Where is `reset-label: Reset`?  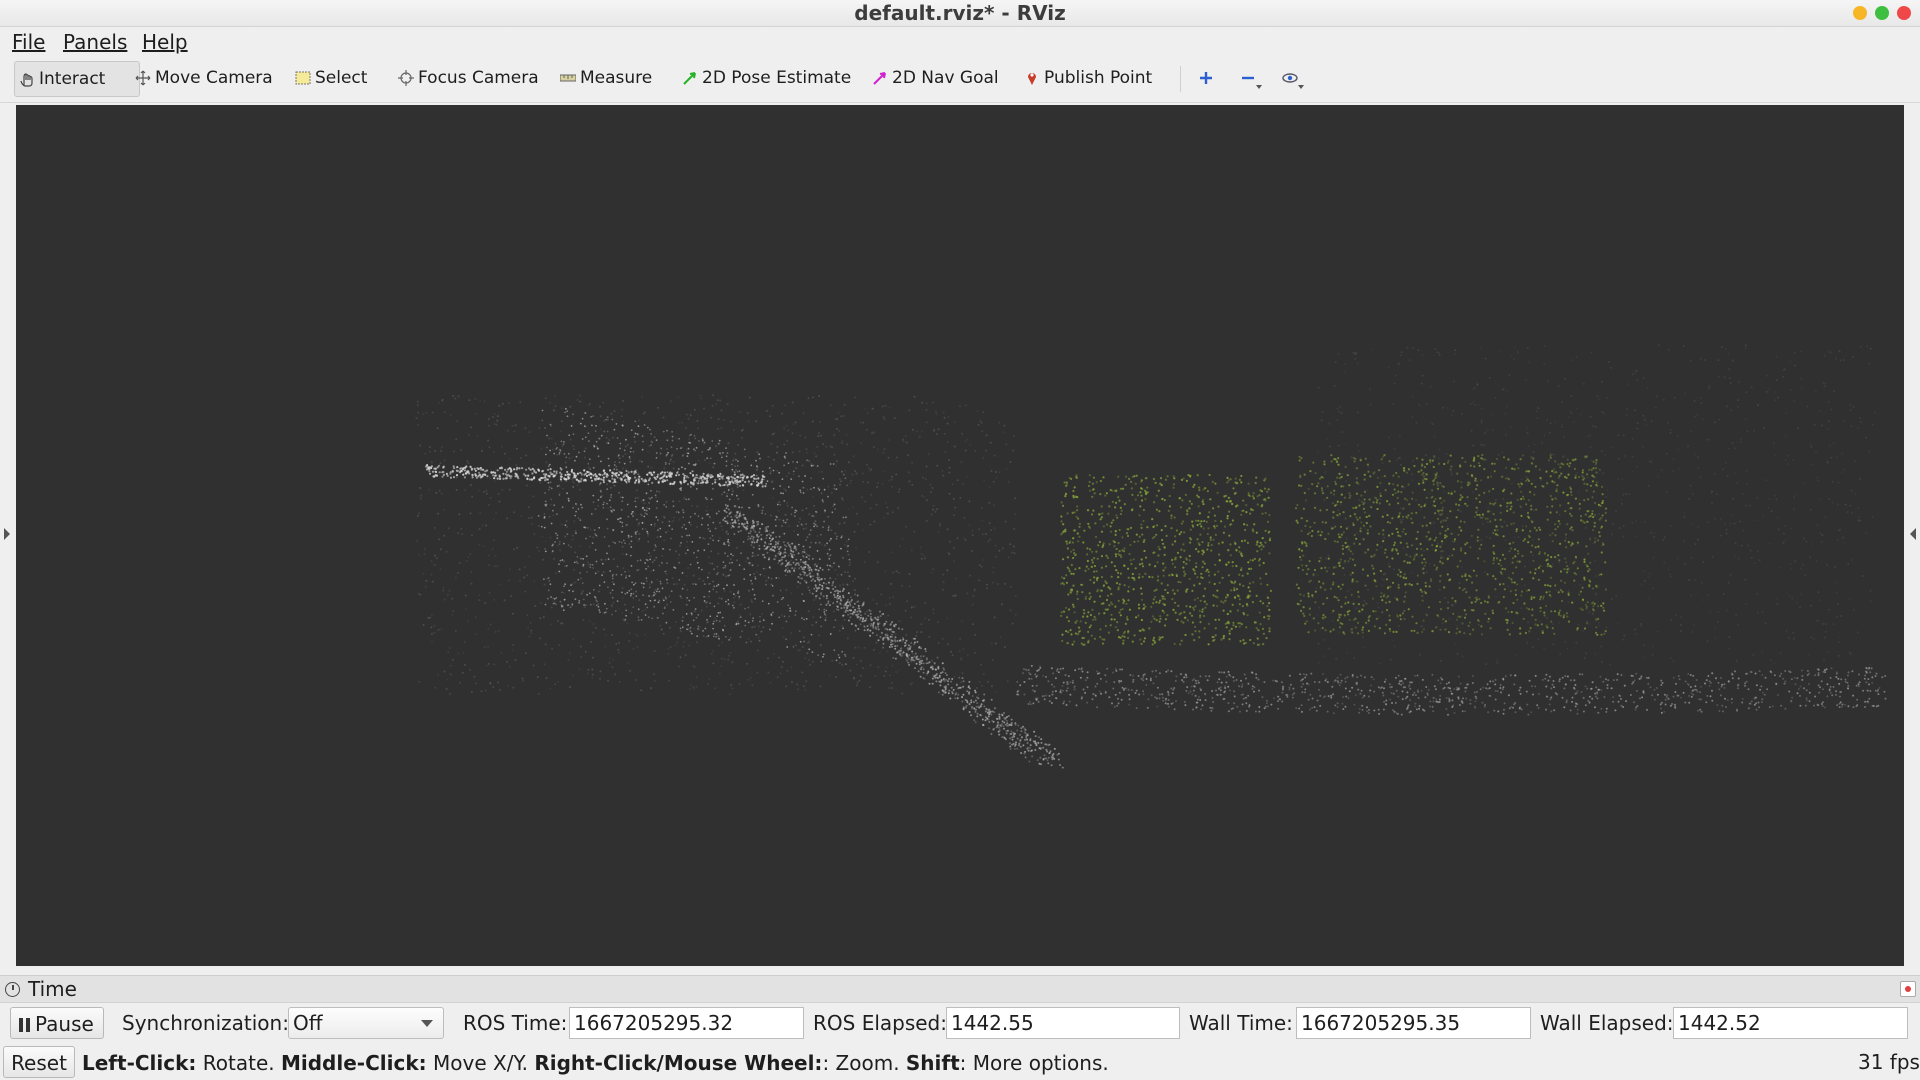
reset-label: Reset is located at coordinates (39, 1063).